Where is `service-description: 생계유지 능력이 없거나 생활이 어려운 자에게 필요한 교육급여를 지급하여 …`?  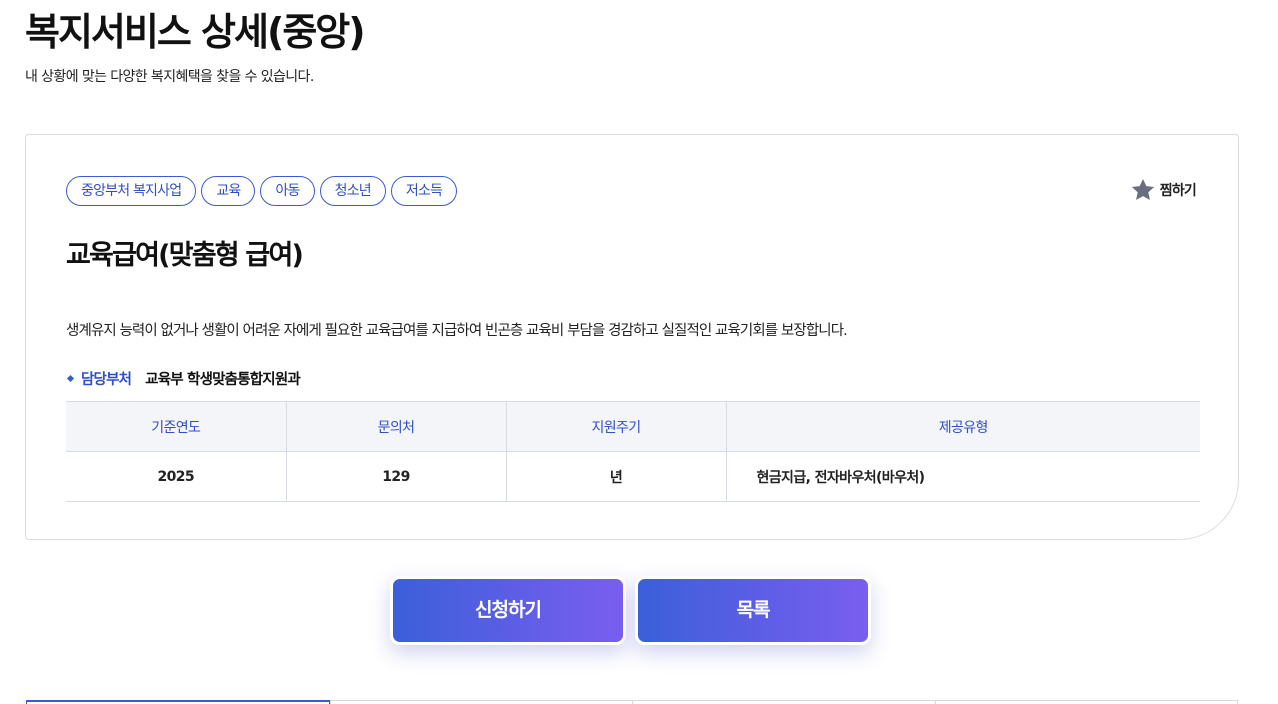
service-description: 생계유지 능력이 없거나 생활이 어려운 자에게 필요한 교육급여를 지급하여 … is located at coordinates (457, 331).